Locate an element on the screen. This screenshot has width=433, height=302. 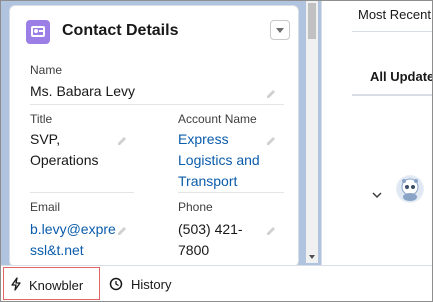
knowbler-tab: Knowbler is located at coordinates (51, 283).